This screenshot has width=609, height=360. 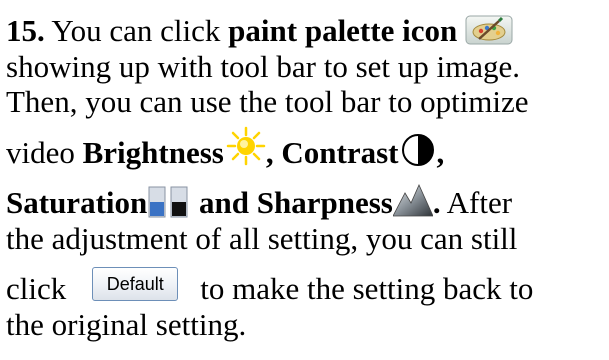 What do you see at coordinates (25, 30) in the screenshot?
I see `step-number: 15.` at bounding box center [25, 30].